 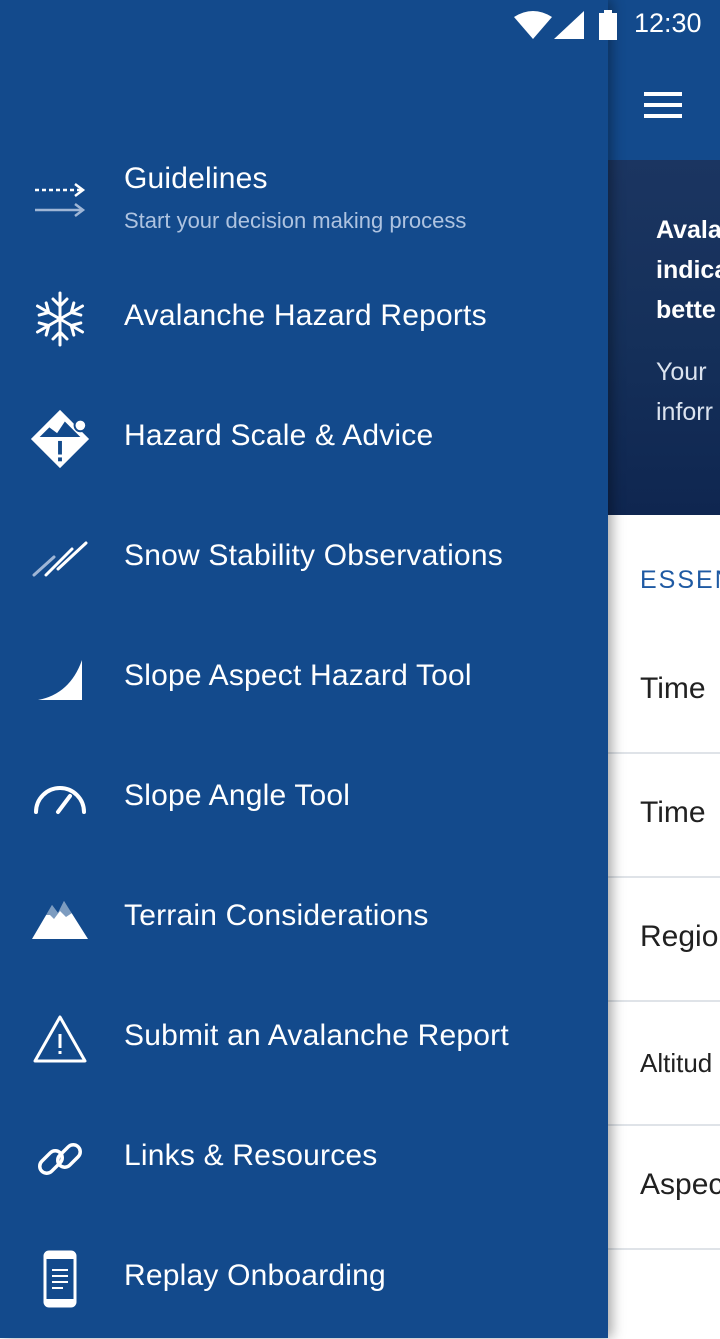 I want to click on nav-item-label: Hazard Scale & Advice, so click(x=279, y=435).